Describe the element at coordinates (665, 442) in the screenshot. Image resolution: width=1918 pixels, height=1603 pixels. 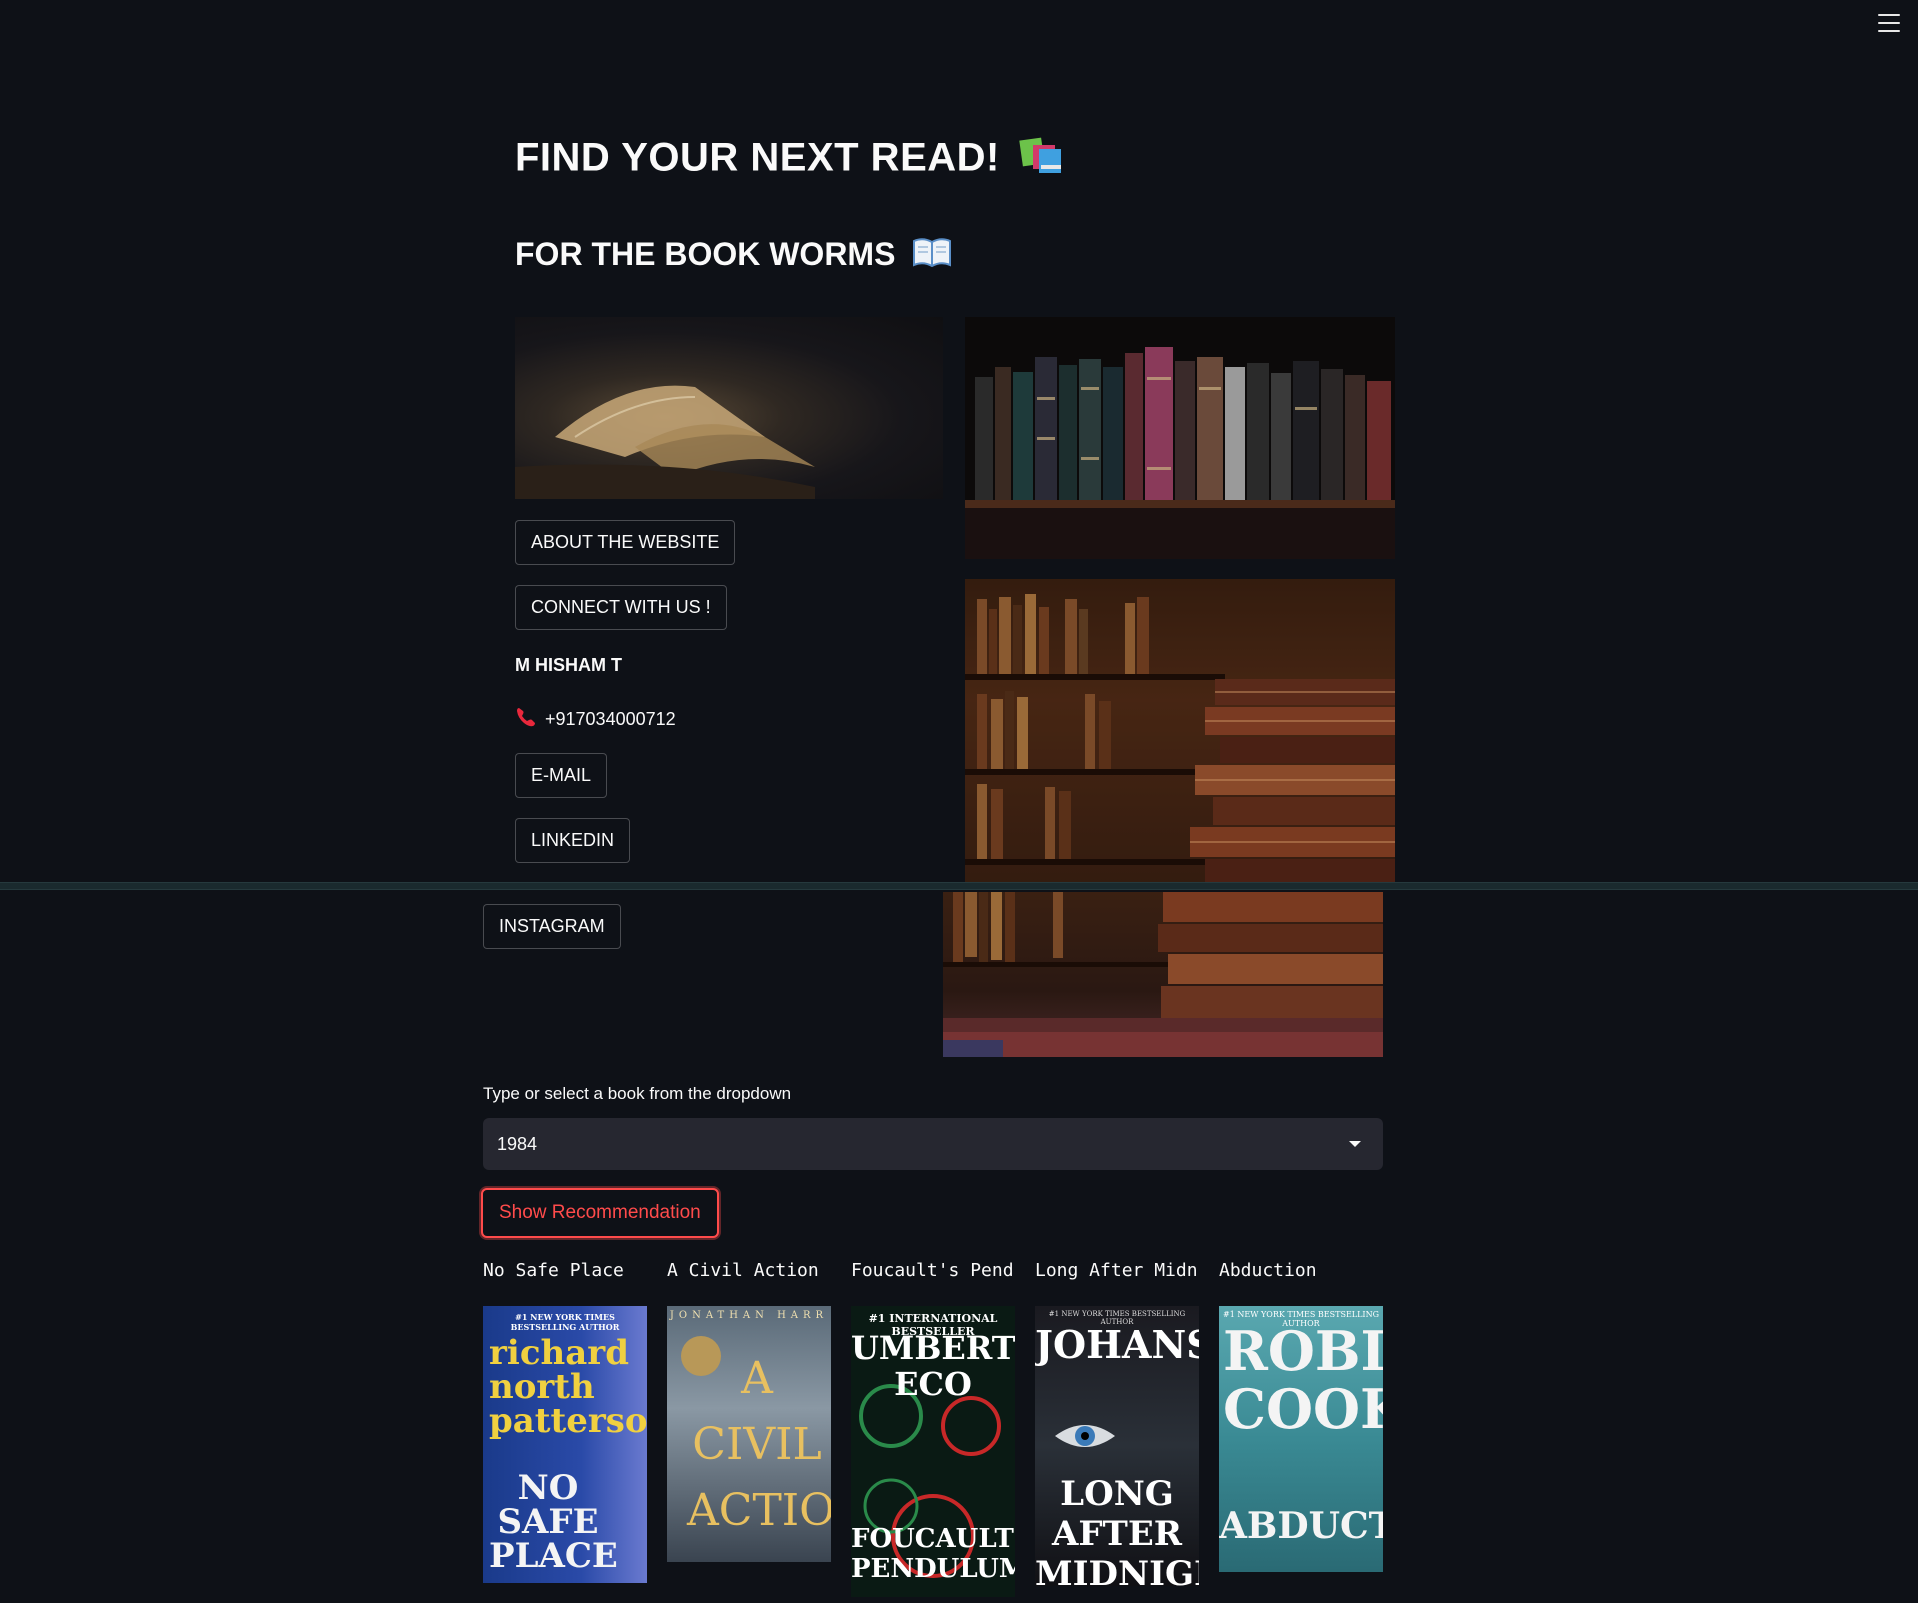
I see `open-book-drawing` at that location.